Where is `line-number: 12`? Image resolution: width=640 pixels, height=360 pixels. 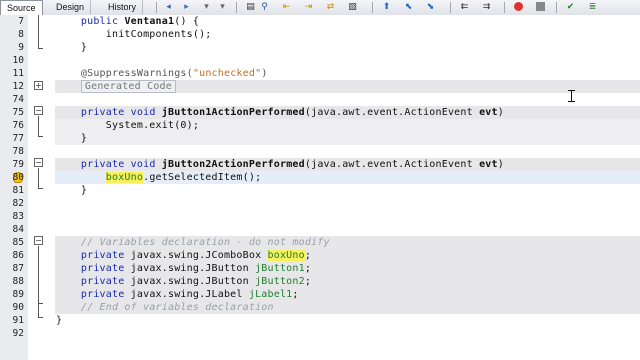
line-number: 12 is located at coordinates (18, 86).